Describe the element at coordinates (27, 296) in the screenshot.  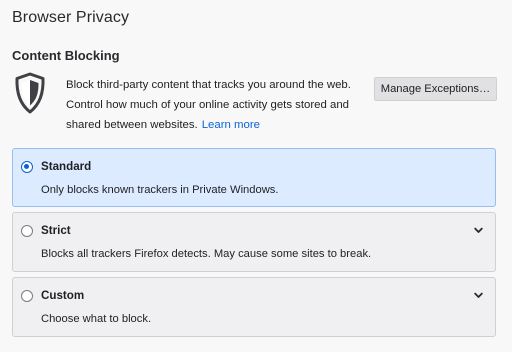
I see `custom-radio` at that location.